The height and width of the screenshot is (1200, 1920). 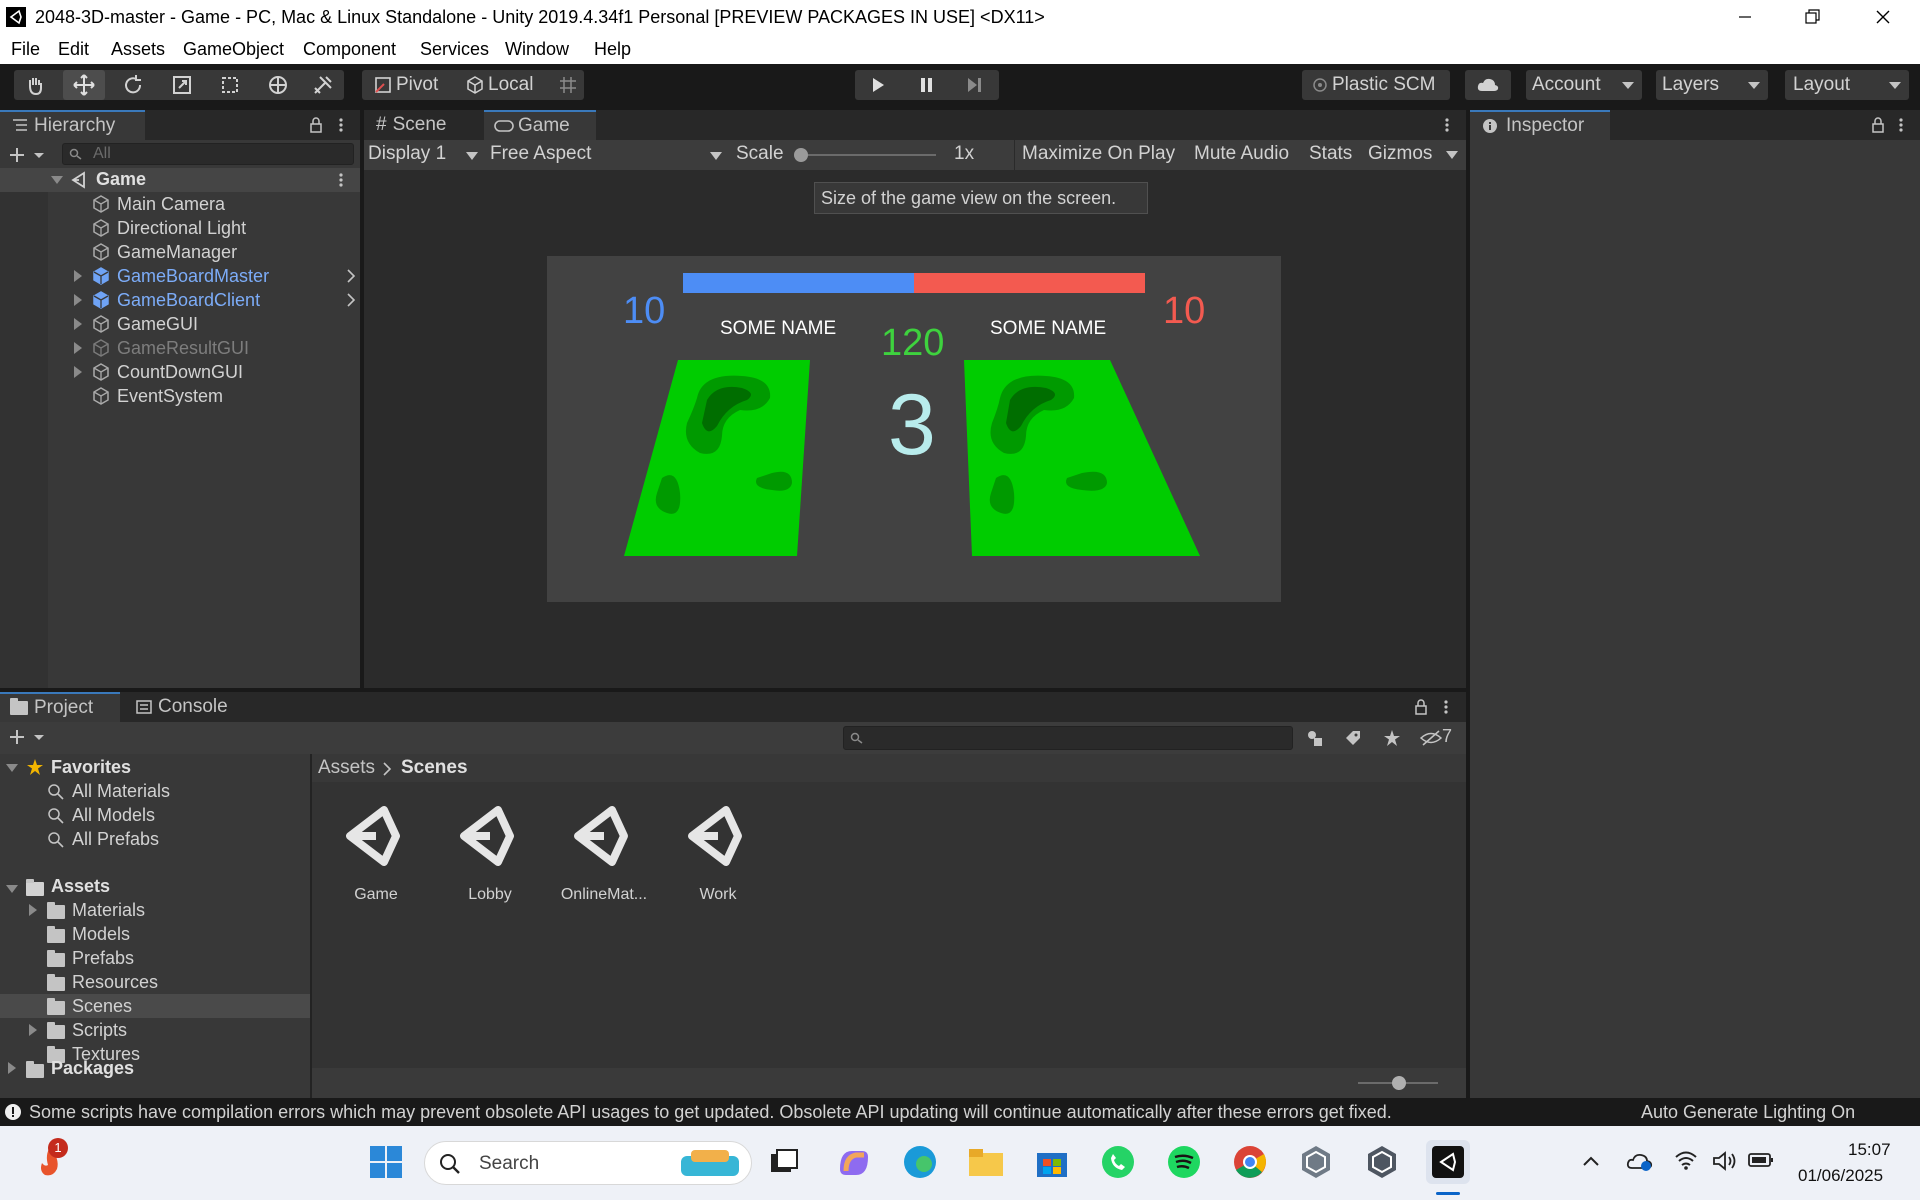 I want to click on asset-folder-item: Scenes, so click(x=102, y=1006).